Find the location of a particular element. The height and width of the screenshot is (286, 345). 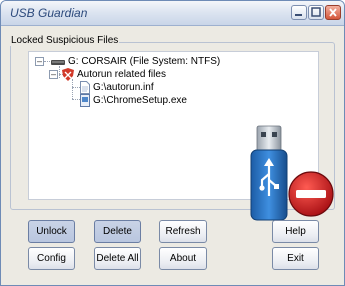

tree-root-label: G: CORSAIR (File System: NTFS) is located at coordinates (144, 61).